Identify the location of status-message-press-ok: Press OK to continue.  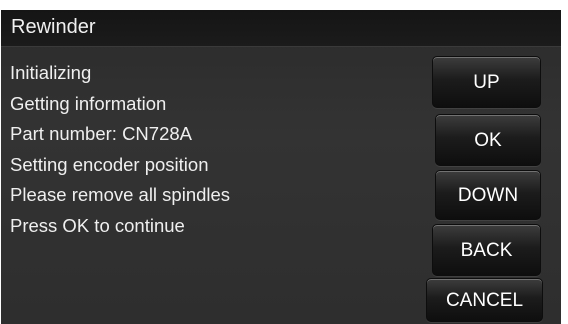
(97, 225).